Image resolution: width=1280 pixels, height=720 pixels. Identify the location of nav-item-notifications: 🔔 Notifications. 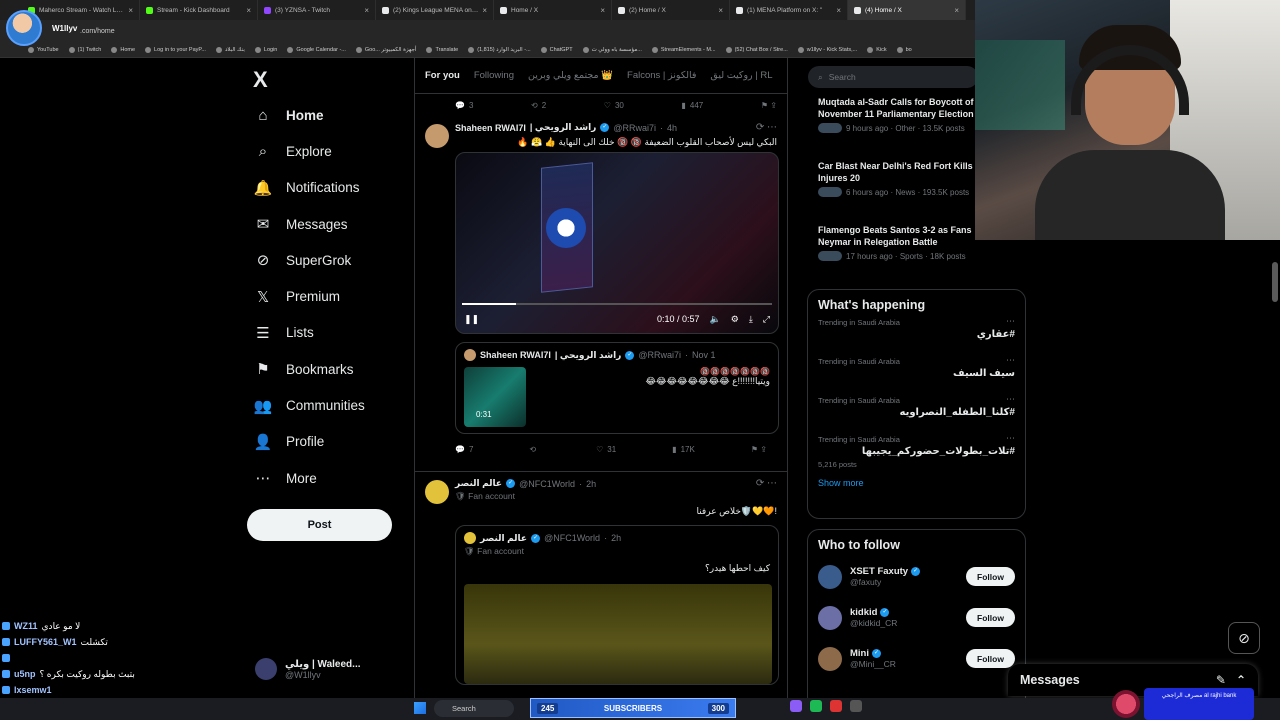
(332, 188).